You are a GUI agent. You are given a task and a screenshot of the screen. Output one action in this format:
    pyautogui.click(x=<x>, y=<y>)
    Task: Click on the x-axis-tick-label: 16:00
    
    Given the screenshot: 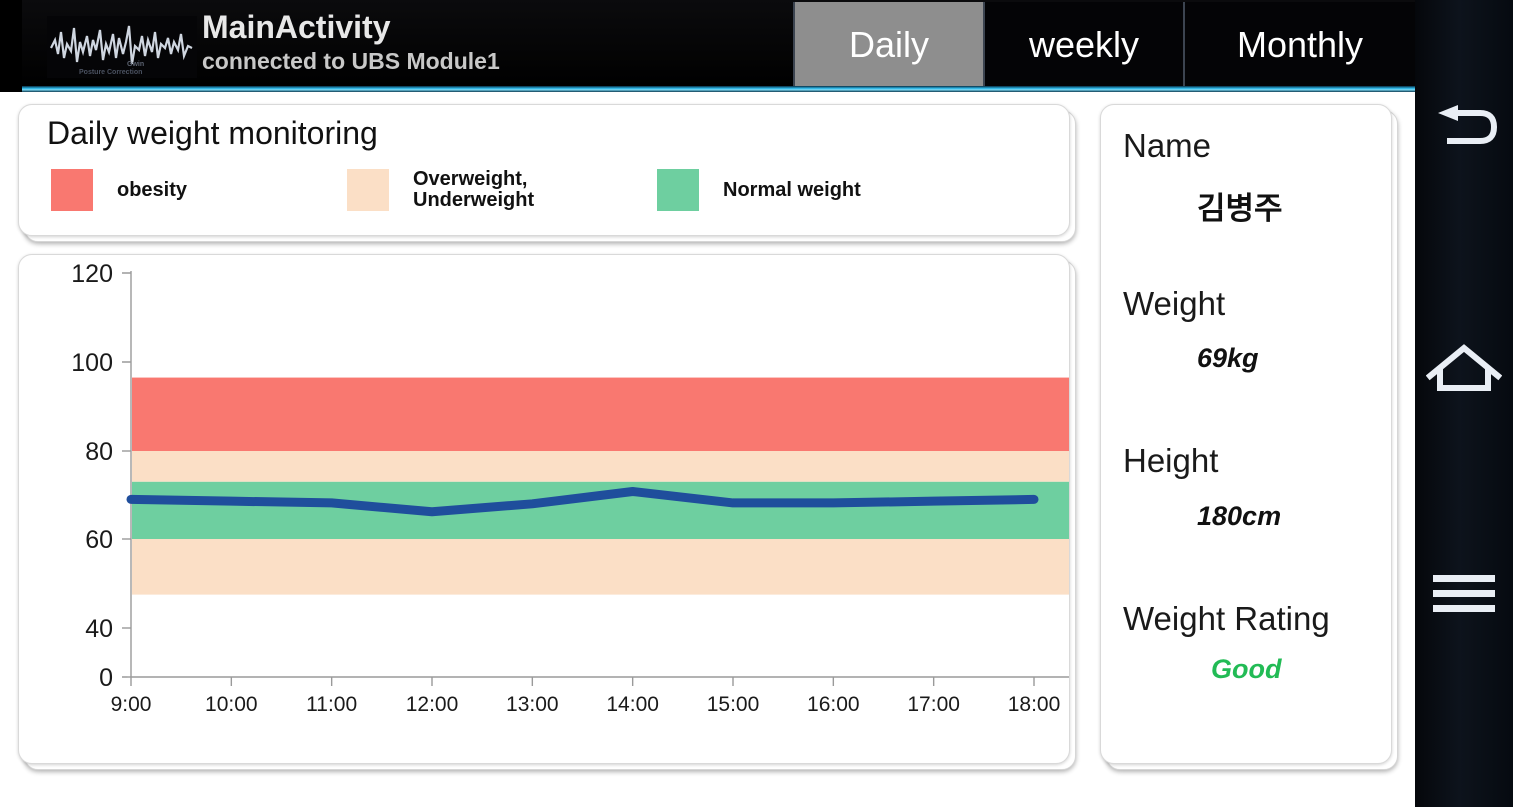 What is the action you would take?
    pyautogui.click(x=833, y=704)
    